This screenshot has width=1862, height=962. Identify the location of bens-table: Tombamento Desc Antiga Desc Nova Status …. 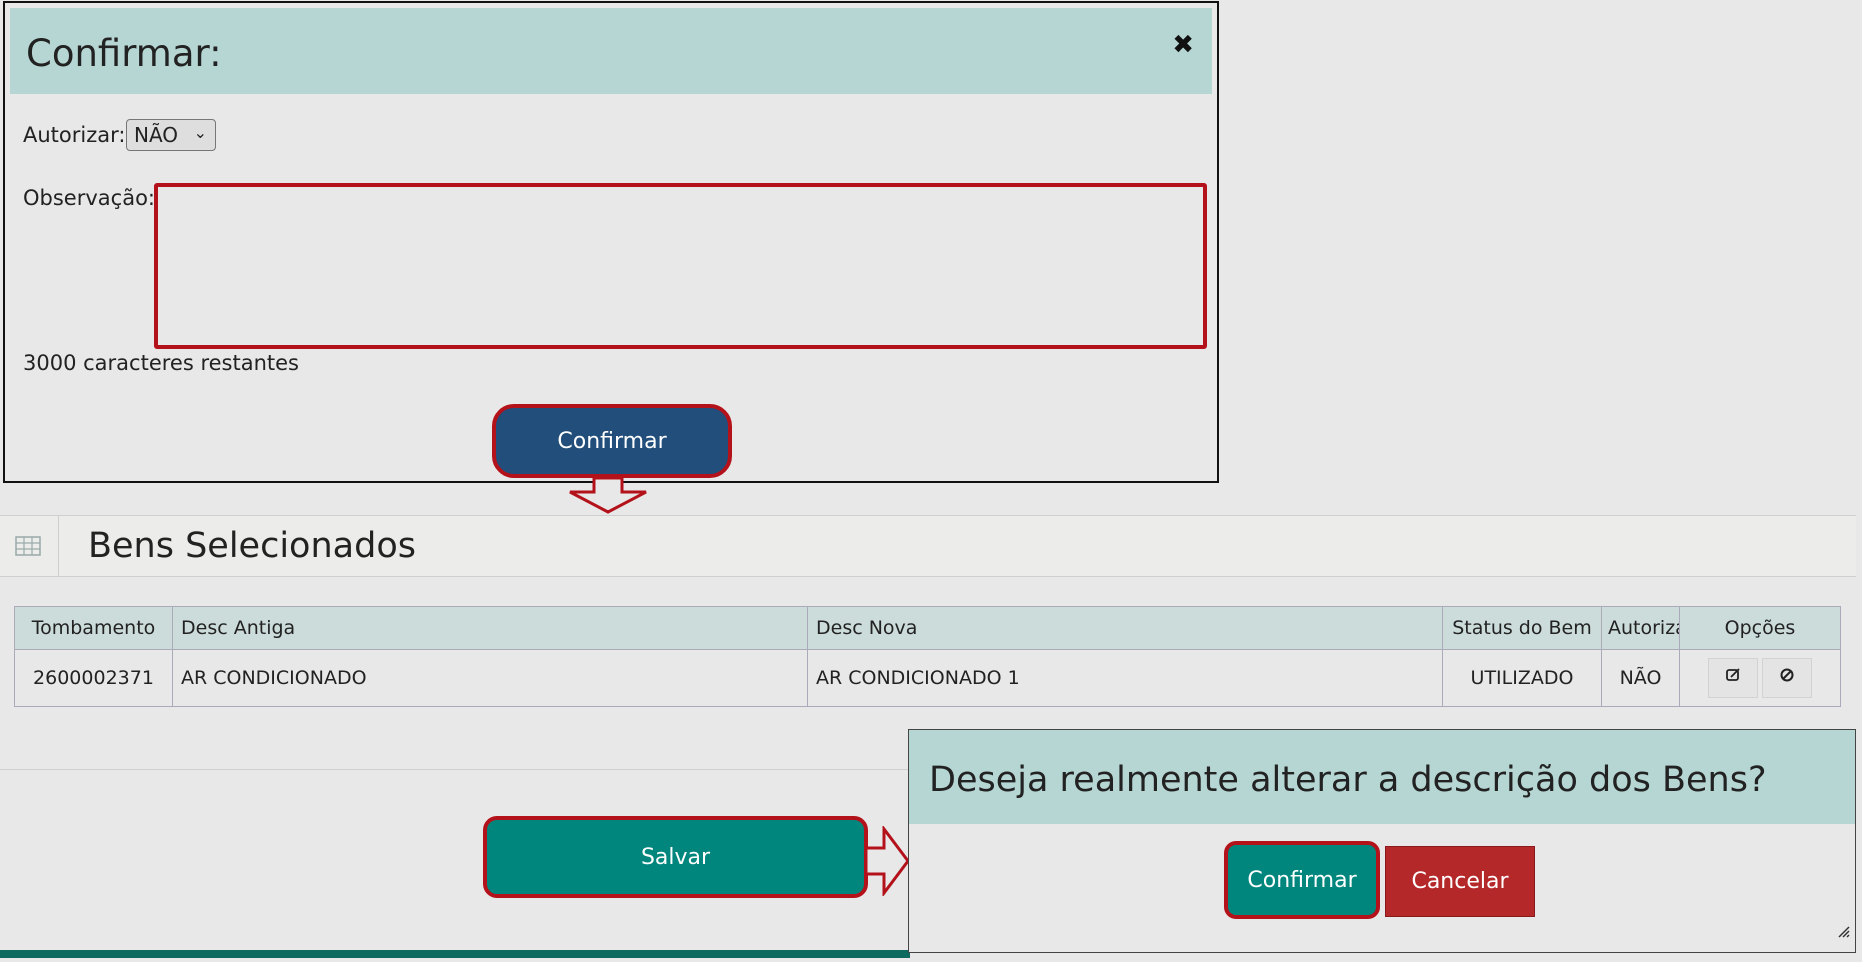
(927, 656).